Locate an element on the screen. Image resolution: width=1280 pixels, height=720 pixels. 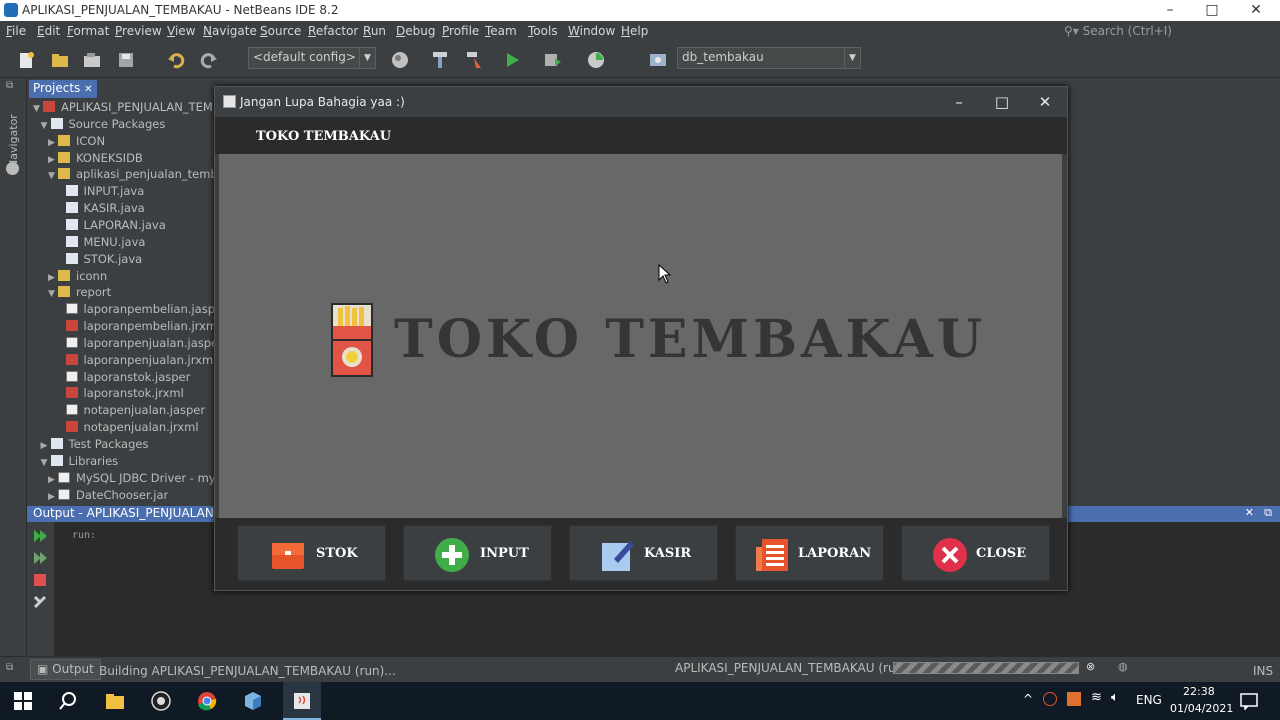
tree-node: laporanpembelian.jasper is located at coordinates (135, 309).